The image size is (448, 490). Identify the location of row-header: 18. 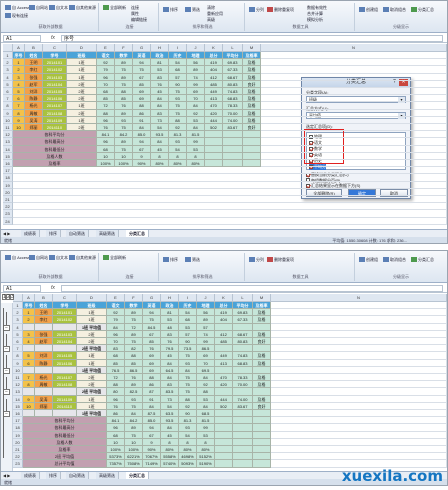
(8, 178).